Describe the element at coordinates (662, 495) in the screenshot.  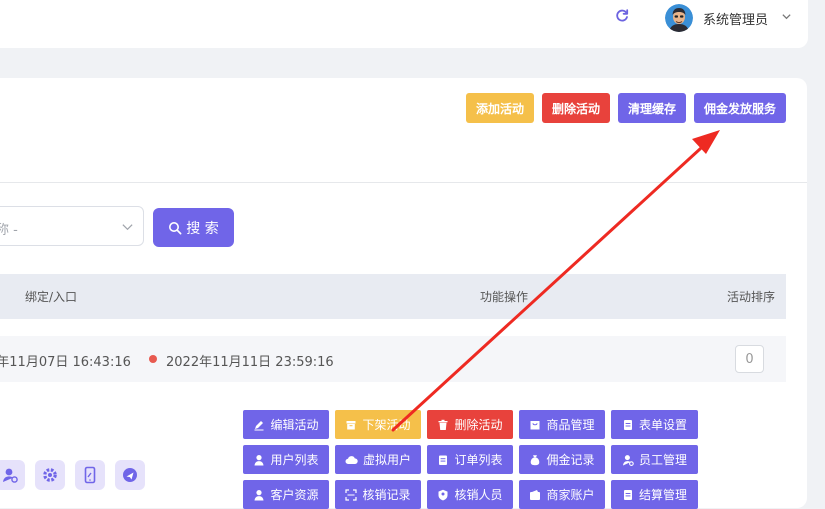
I see `settlement-management-label: 结算管理` at that location.